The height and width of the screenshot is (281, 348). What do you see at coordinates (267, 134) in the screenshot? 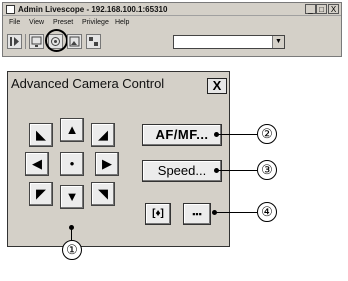
I see `callout-2: ②` at bounding box center [267, 134].